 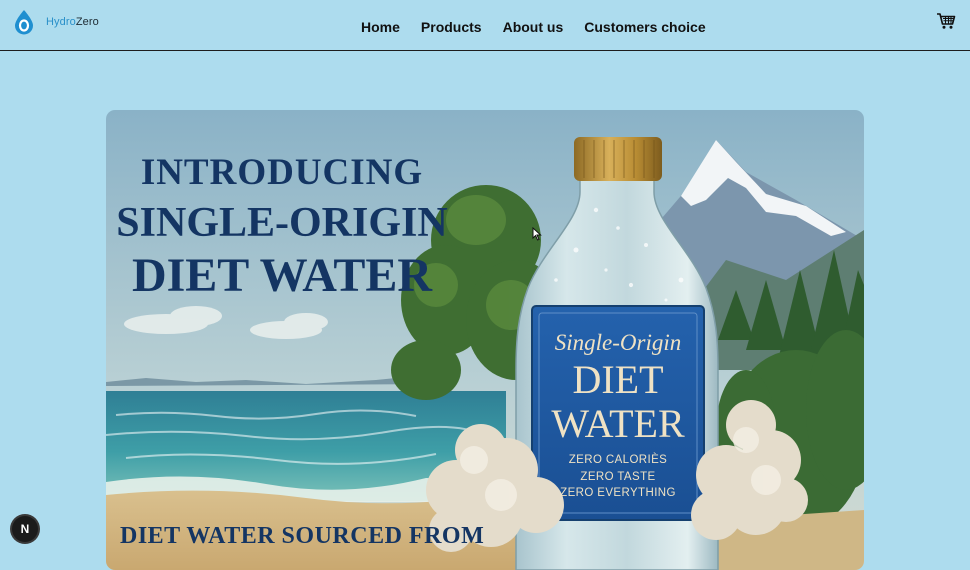 What do you see at coordinates (618, 493) in the screenshot?
I see `bottle-label-tagline-3: ZERO EVERYTHING` at bounding box center [618, 493].